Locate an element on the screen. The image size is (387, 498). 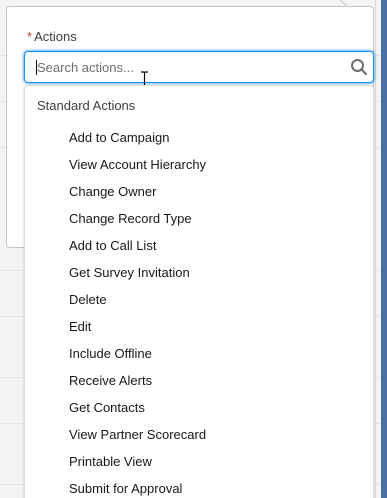
option-get-survey-invitation: Get Survey Invitation is located at coordinates (199, 272).